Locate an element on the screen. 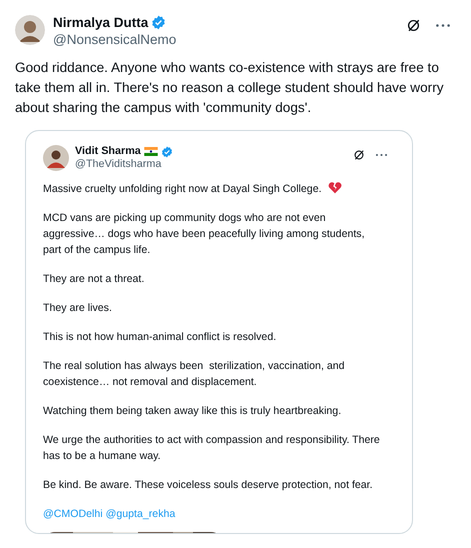  quoted-paragraph: MCD vans are picking up community dogs who are not even aggressive… dogs who have been peacefully living among students, part of the campus life. is located at coordinates (204, 234).